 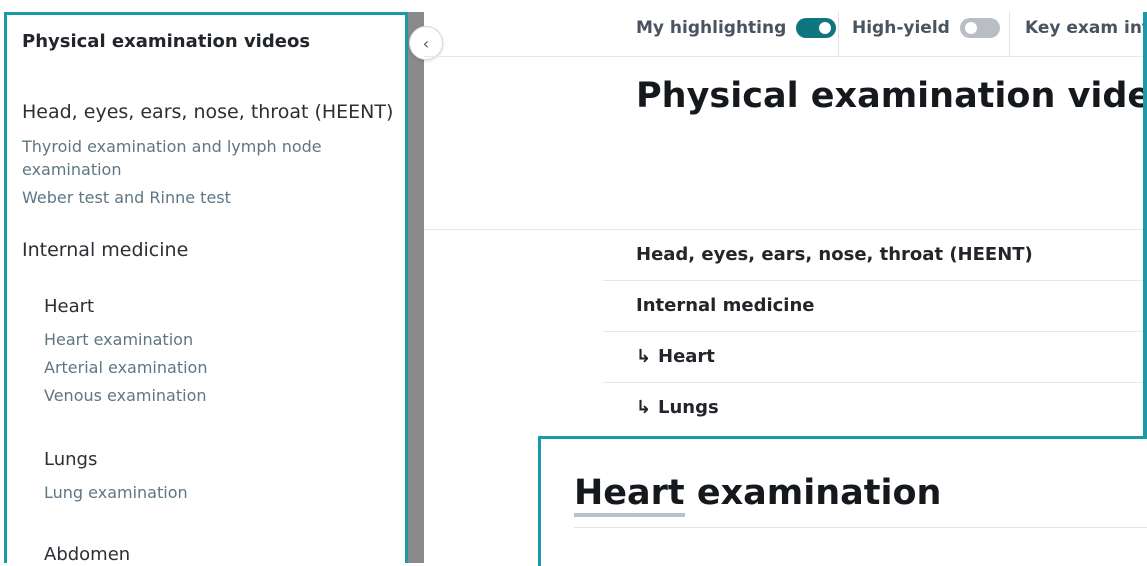 What do you see at coordinates (87, 553) in the screenshot?
I see `sidebar-subsection-abdomen: Abdomen` at bounding box center [87, 553].